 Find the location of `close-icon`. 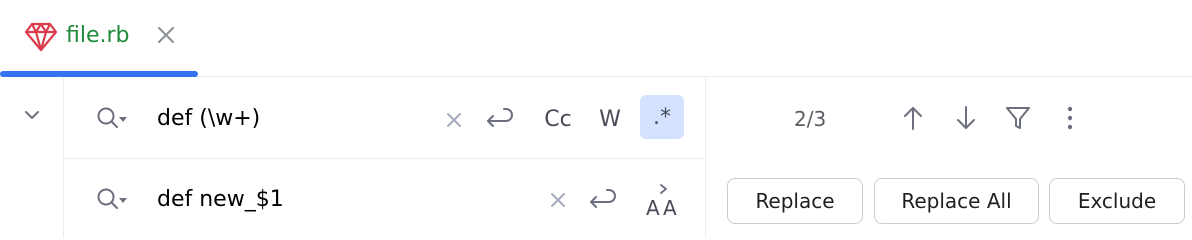

close-icon is located at coordinates (166, 35).